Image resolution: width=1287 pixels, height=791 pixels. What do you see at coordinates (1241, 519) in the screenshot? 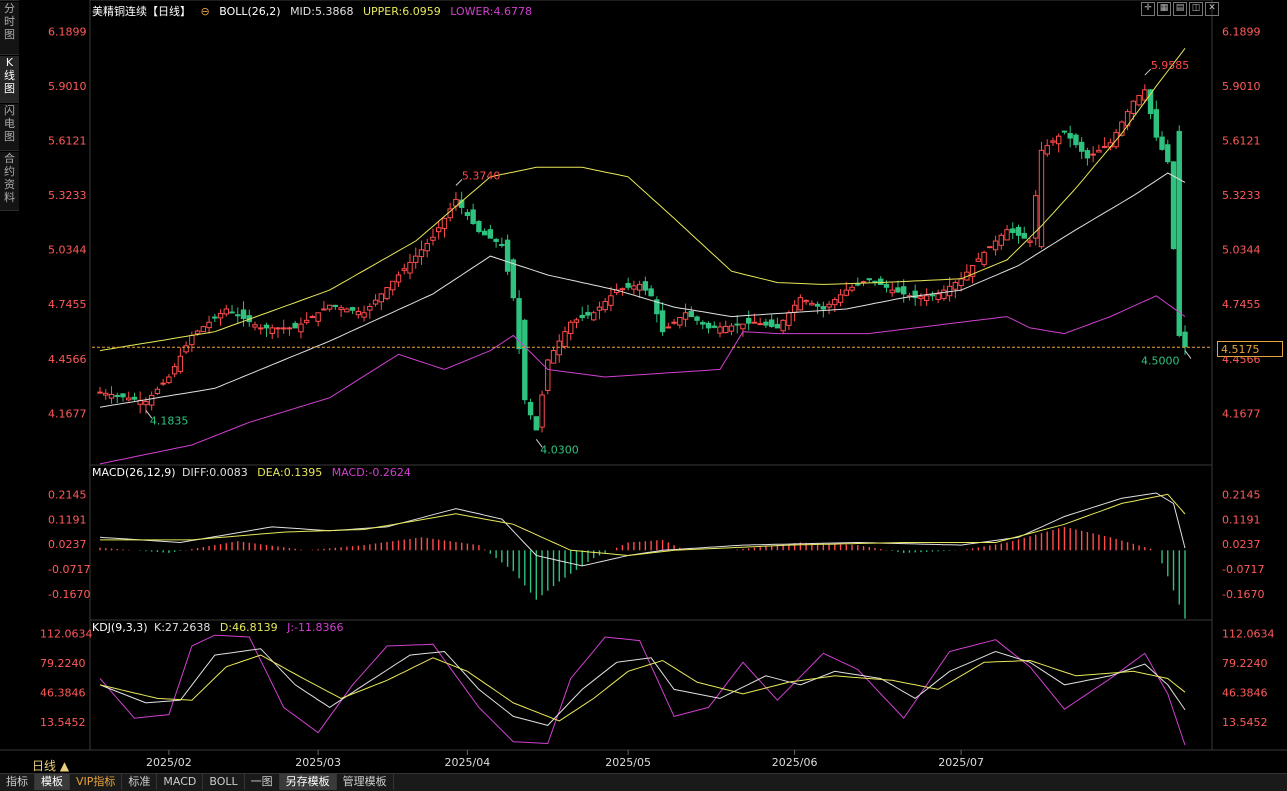
I see `macd-tick-right-1: 0.1191` at bounding box center [1241, 519].